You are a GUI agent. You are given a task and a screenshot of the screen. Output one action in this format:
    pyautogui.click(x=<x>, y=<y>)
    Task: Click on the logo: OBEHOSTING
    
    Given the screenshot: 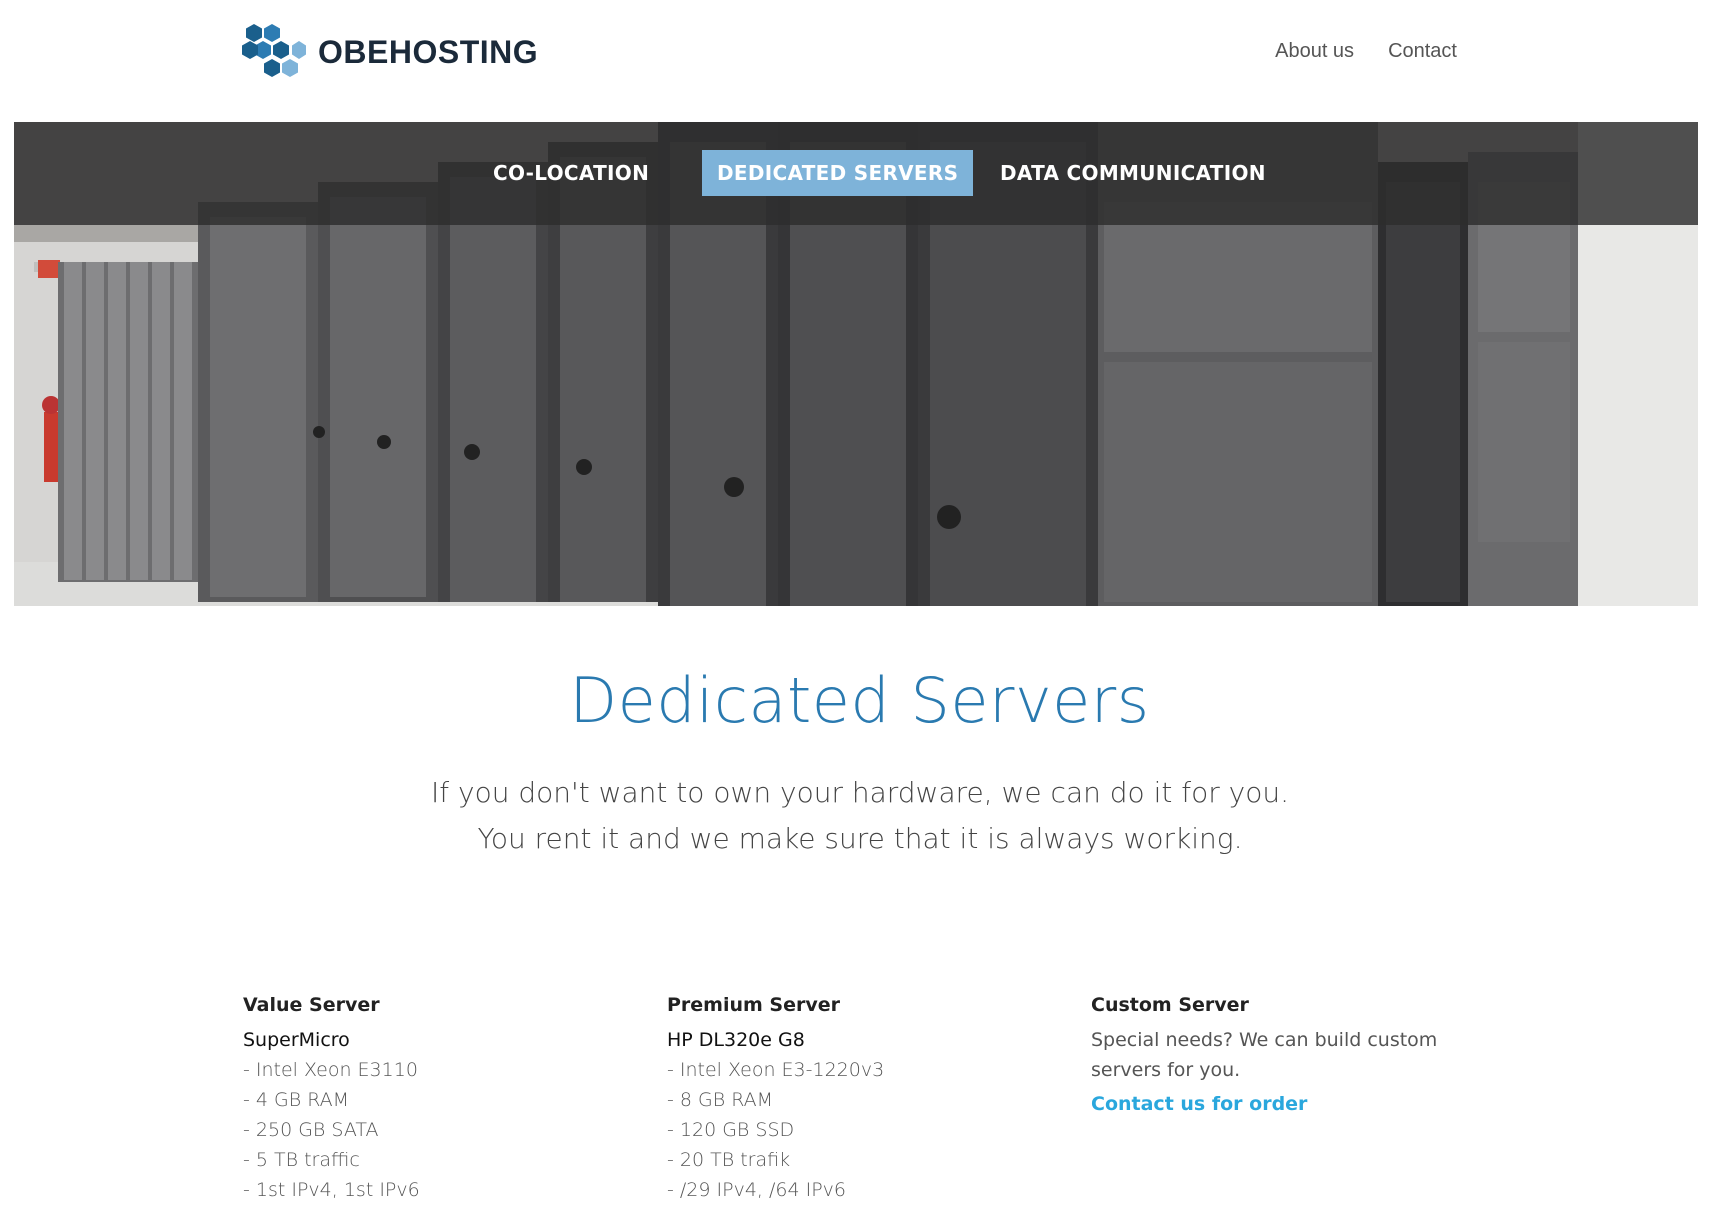 What is the action you would take?
    pyautogui.click(x=390, y=52)
    